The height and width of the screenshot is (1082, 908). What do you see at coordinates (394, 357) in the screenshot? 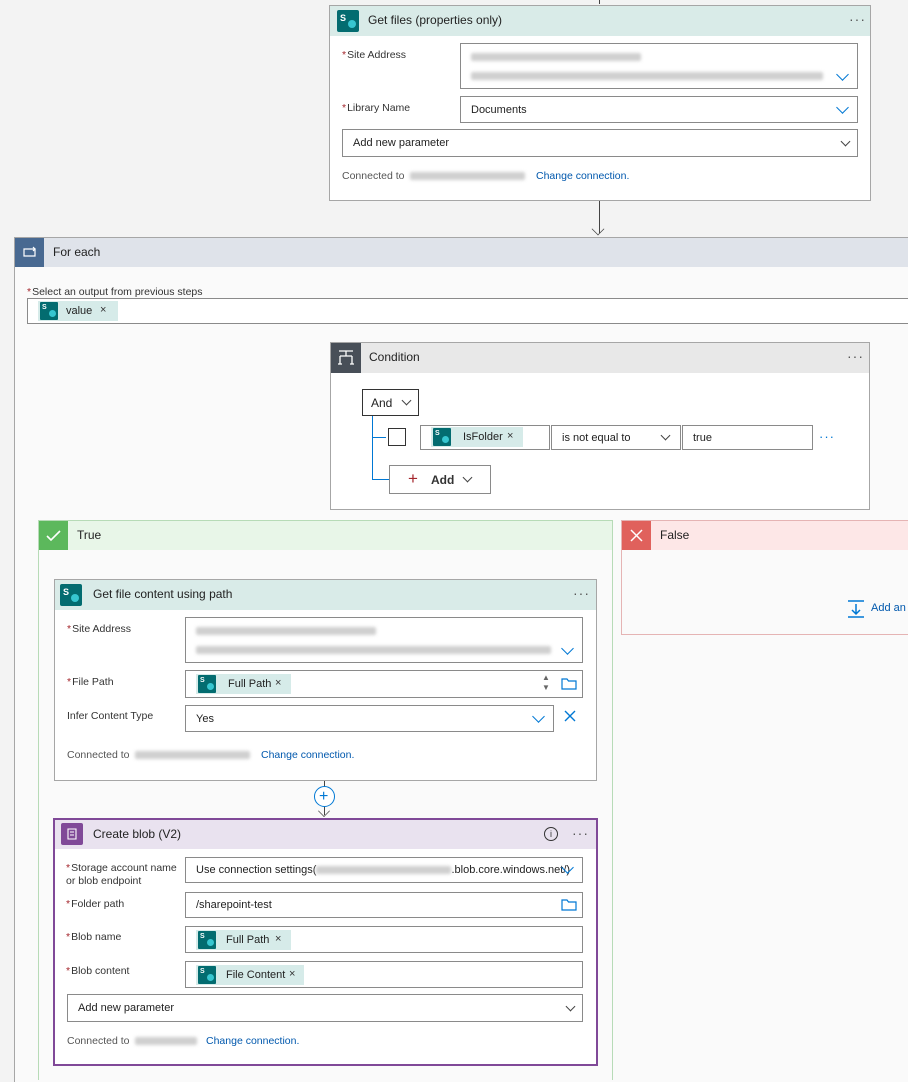
I see `card-title: Condition` at bounding box center [394, 357].